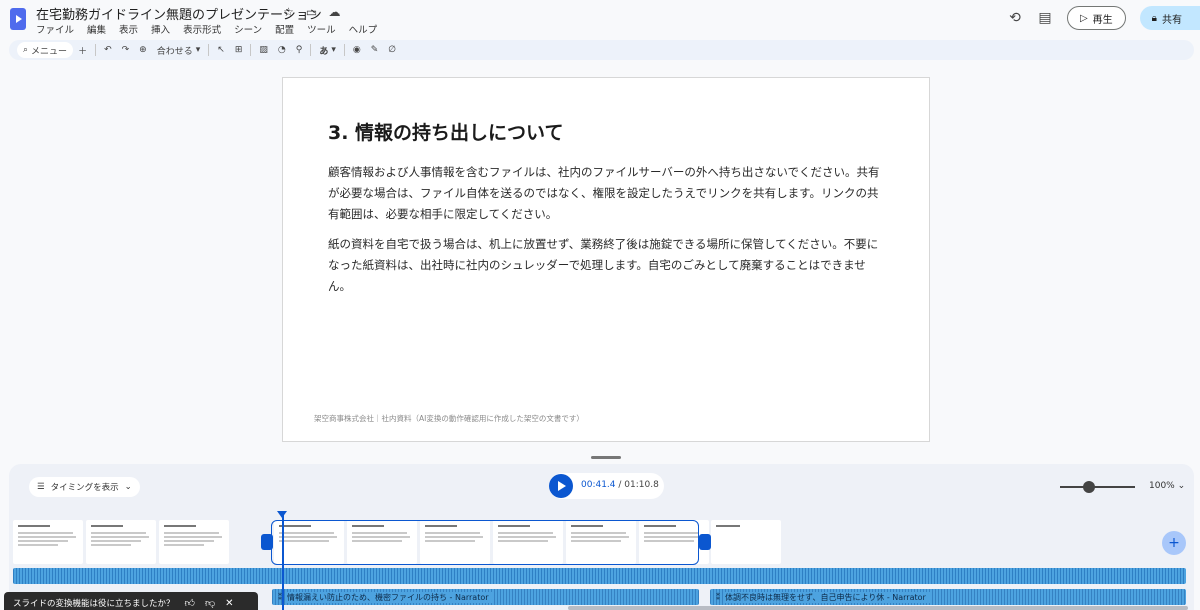 This screenshot has height=610, width=1200. Describe the element at coordinates (1083, 18) in the screenshot. I see `play-icon: ▷` at that location.